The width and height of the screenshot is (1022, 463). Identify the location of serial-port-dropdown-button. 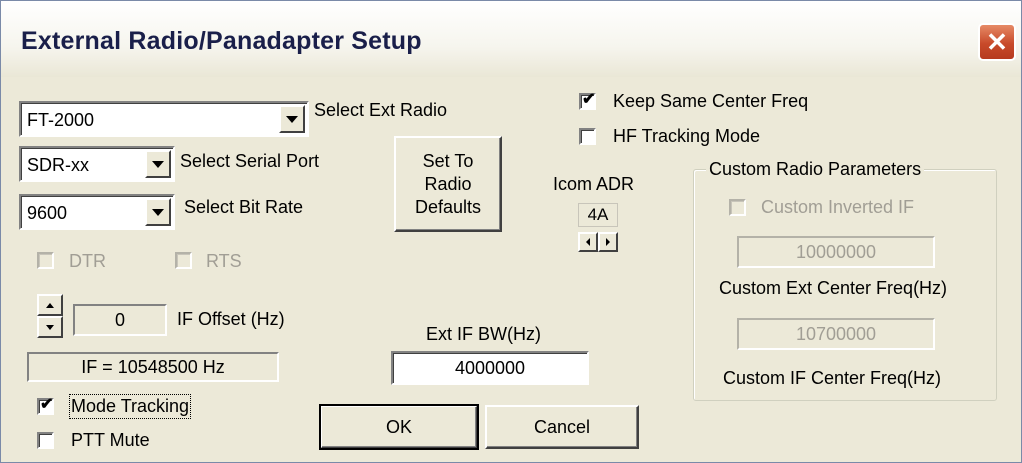
(158, 164).